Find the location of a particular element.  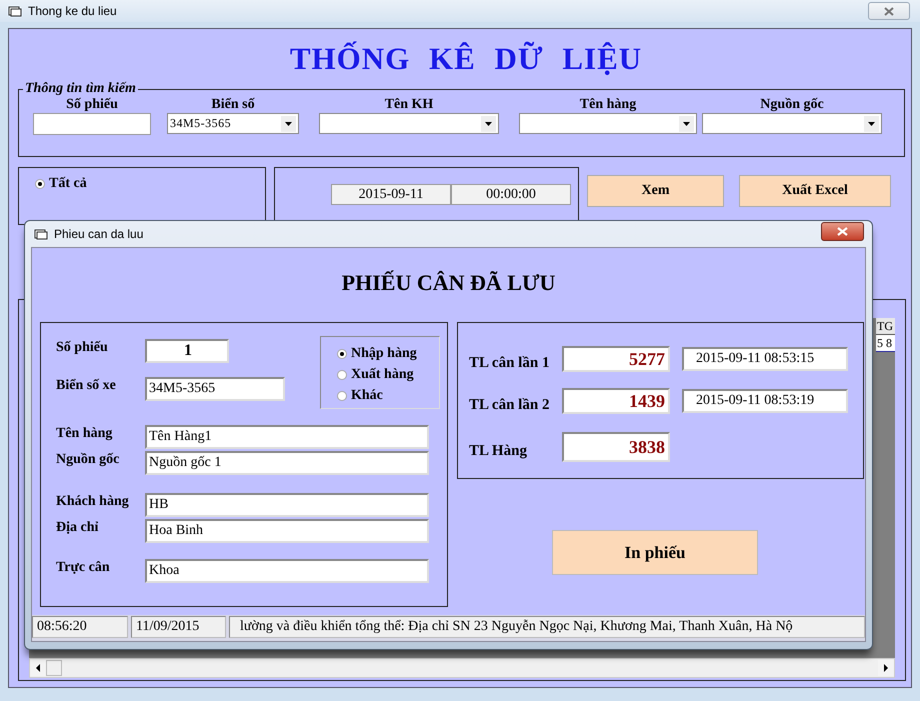

radio-label: Tất cả is located at coordinates (68, 184).